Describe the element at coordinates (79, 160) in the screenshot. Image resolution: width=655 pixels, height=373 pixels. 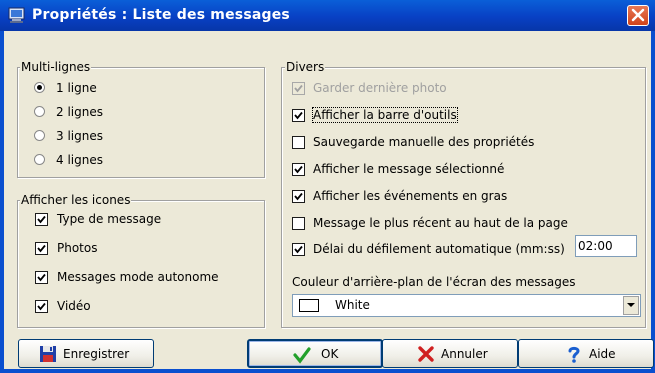
I see `radio-label-4-lignes: 4 lignes` at that location.